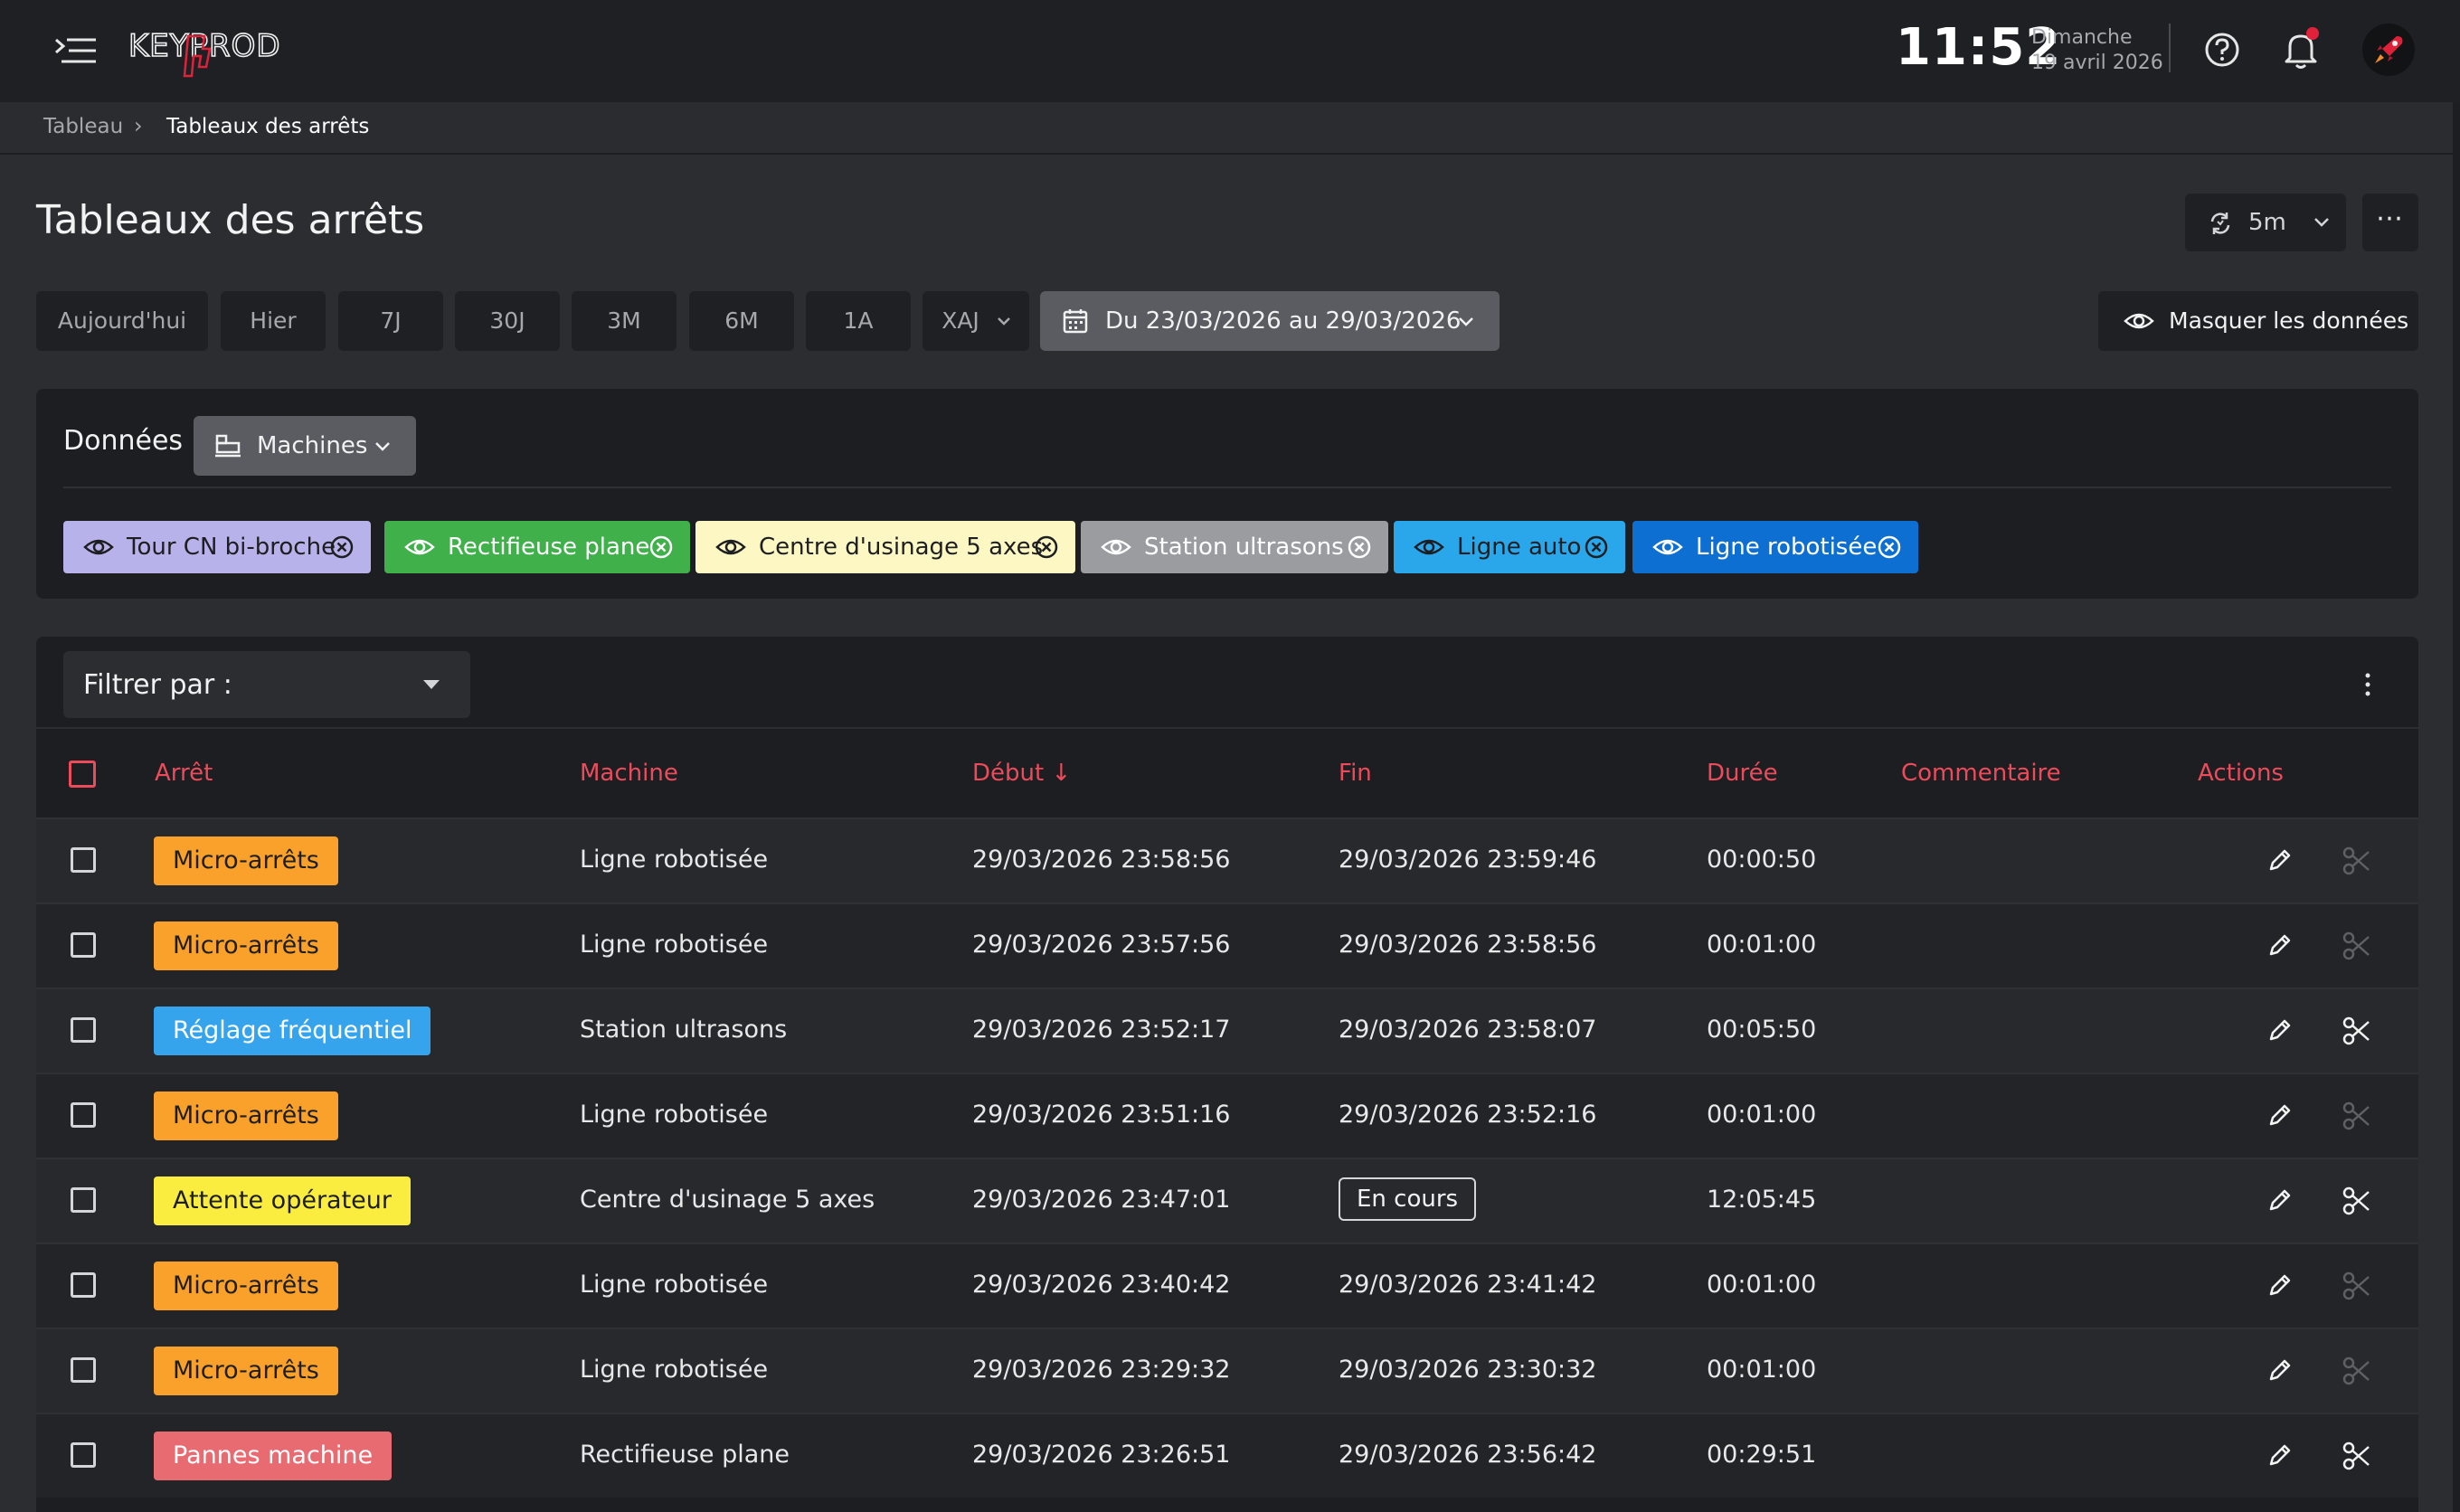 The image size is (2460, 1512). What do you see at coordinates (231, 547) in the screenshot?
I see `machine-tag-label: Tour CN bi-broche` at bounding box center [231, 547].